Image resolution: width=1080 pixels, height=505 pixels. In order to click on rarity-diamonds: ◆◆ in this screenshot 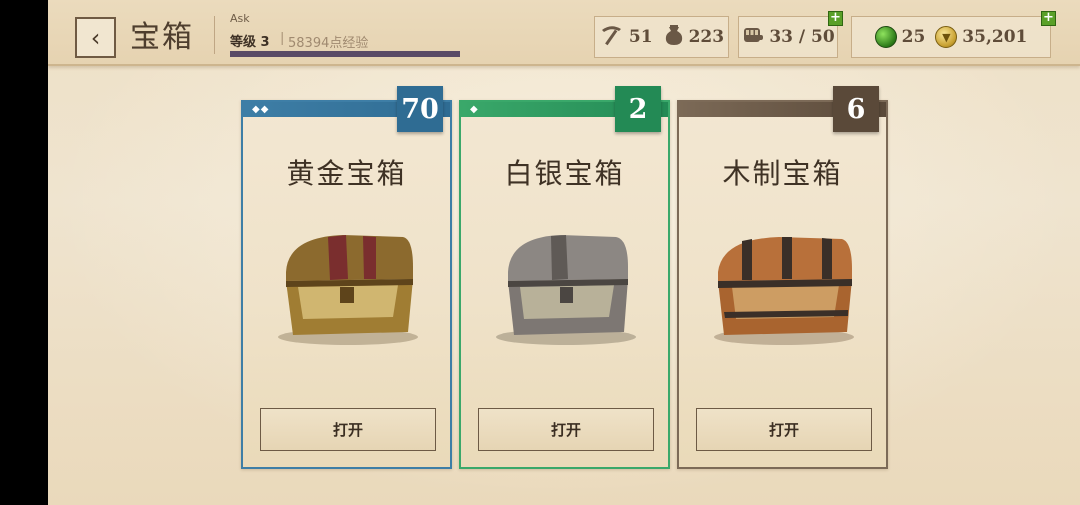, I will do `click(261, 109)`.